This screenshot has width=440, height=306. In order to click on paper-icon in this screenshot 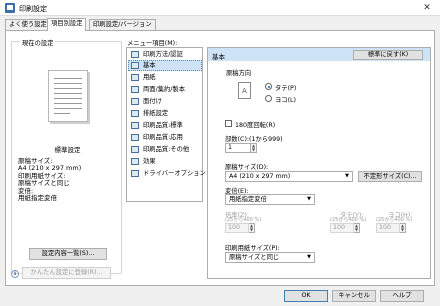, I will do `click(135, 77)`.